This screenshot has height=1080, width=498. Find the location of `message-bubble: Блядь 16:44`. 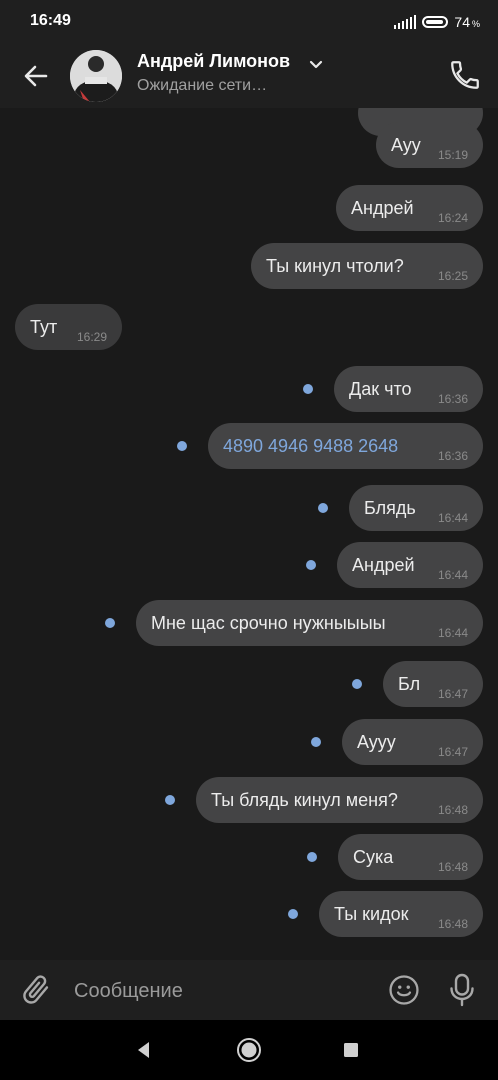

message-bubble: Блядь 16:44 is located at coordinates (416, 508).